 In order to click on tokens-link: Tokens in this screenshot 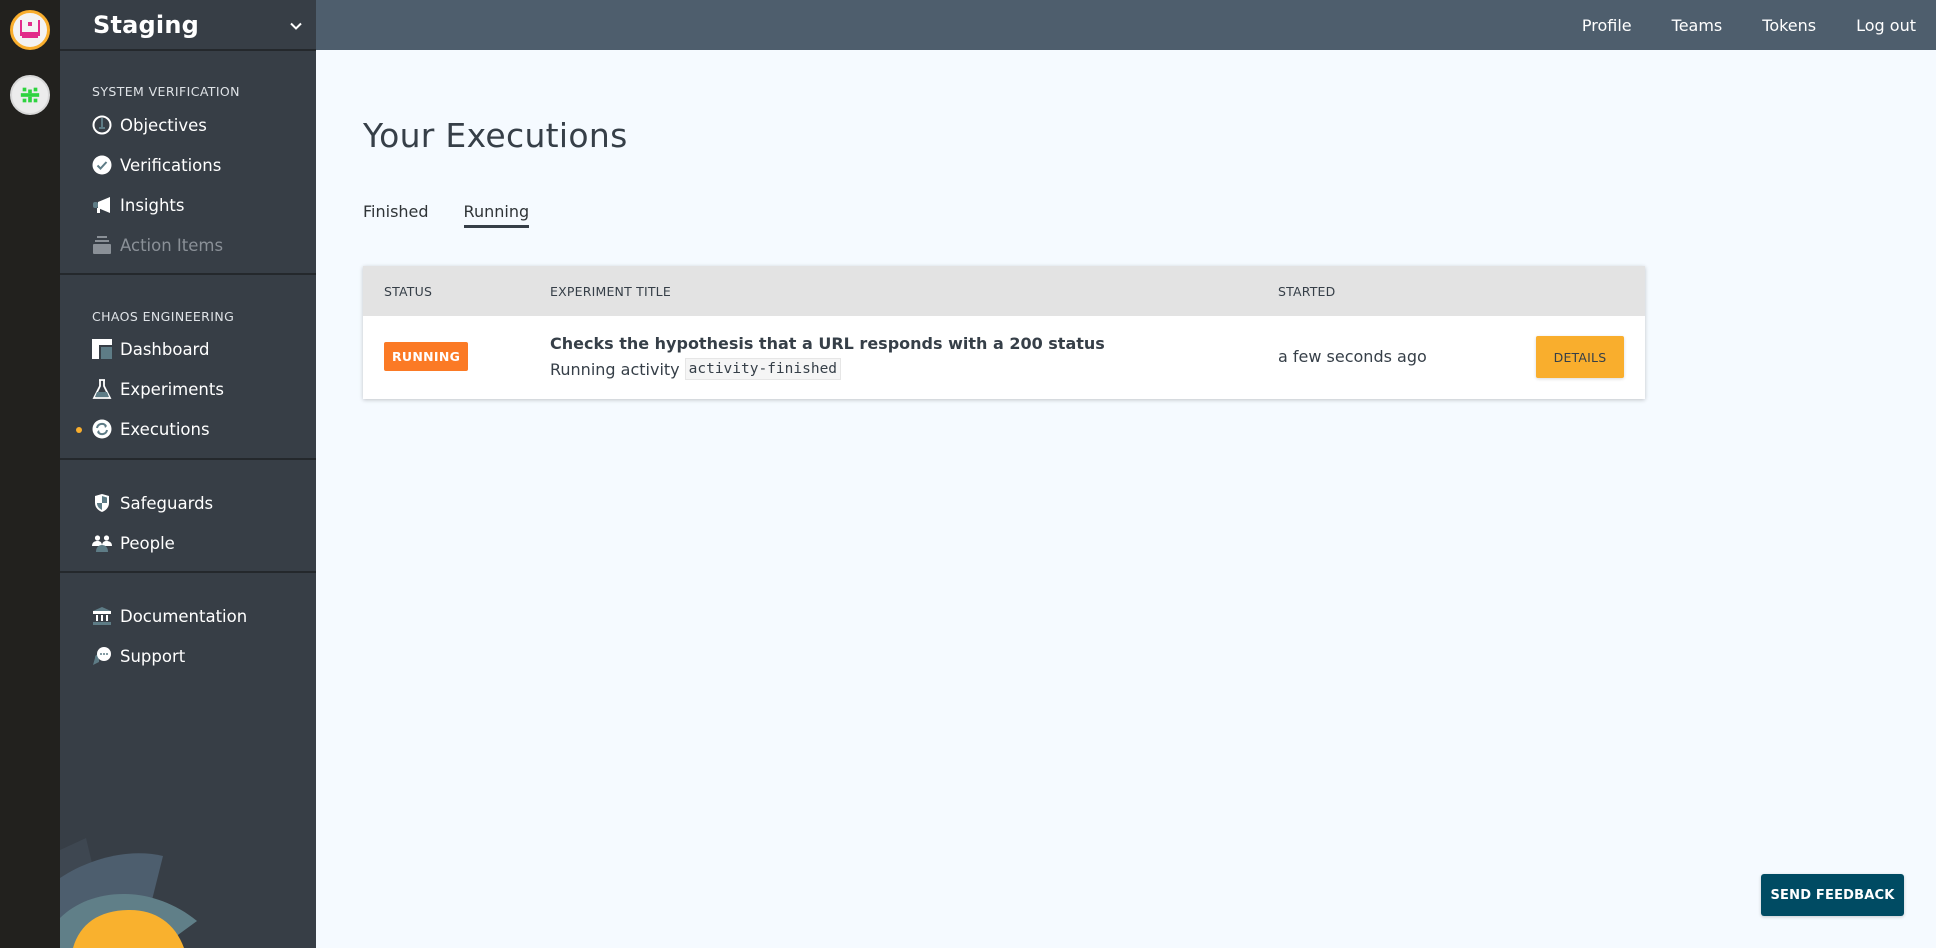, I will do `click(1789, 25)`.